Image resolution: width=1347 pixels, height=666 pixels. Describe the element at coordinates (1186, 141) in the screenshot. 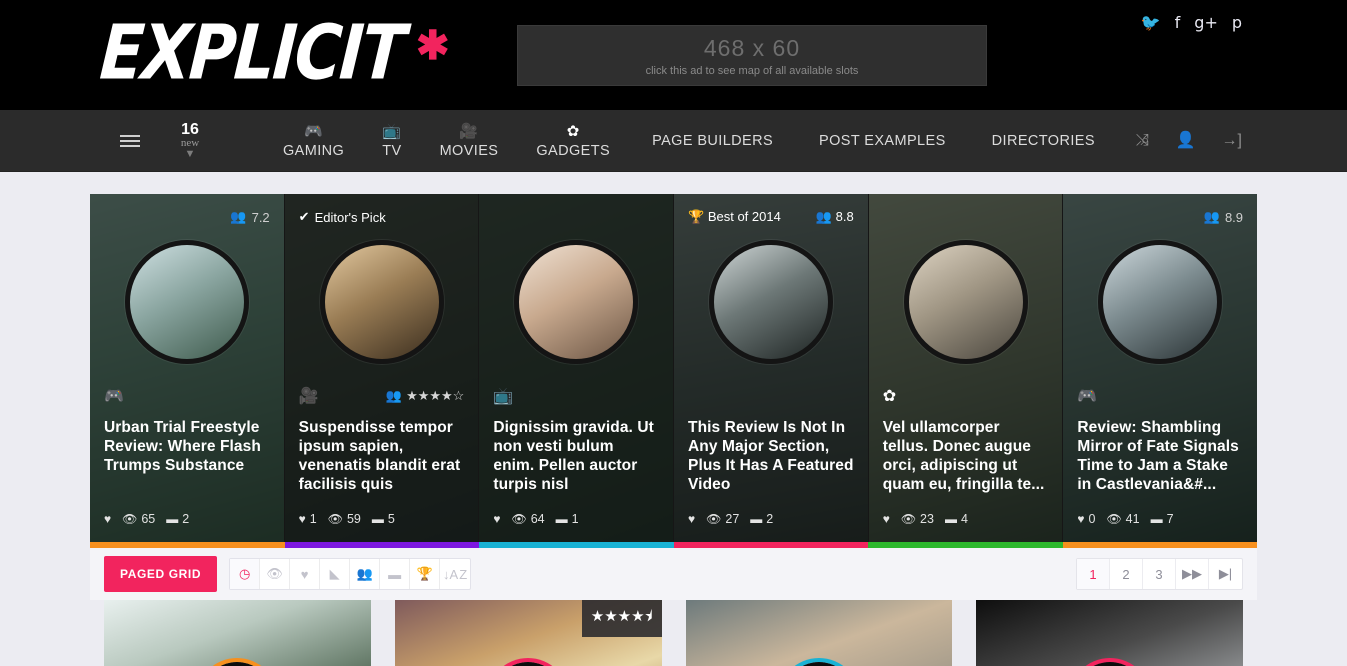

I see `register-user-icon: 👤` at that location.